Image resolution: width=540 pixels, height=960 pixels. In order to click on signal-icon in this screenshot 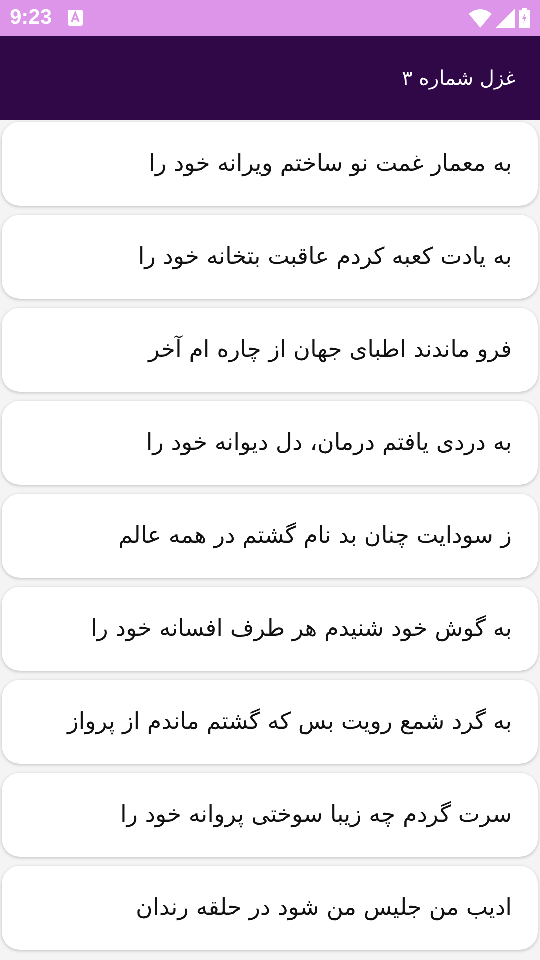, I will do `click(505, 18)`.